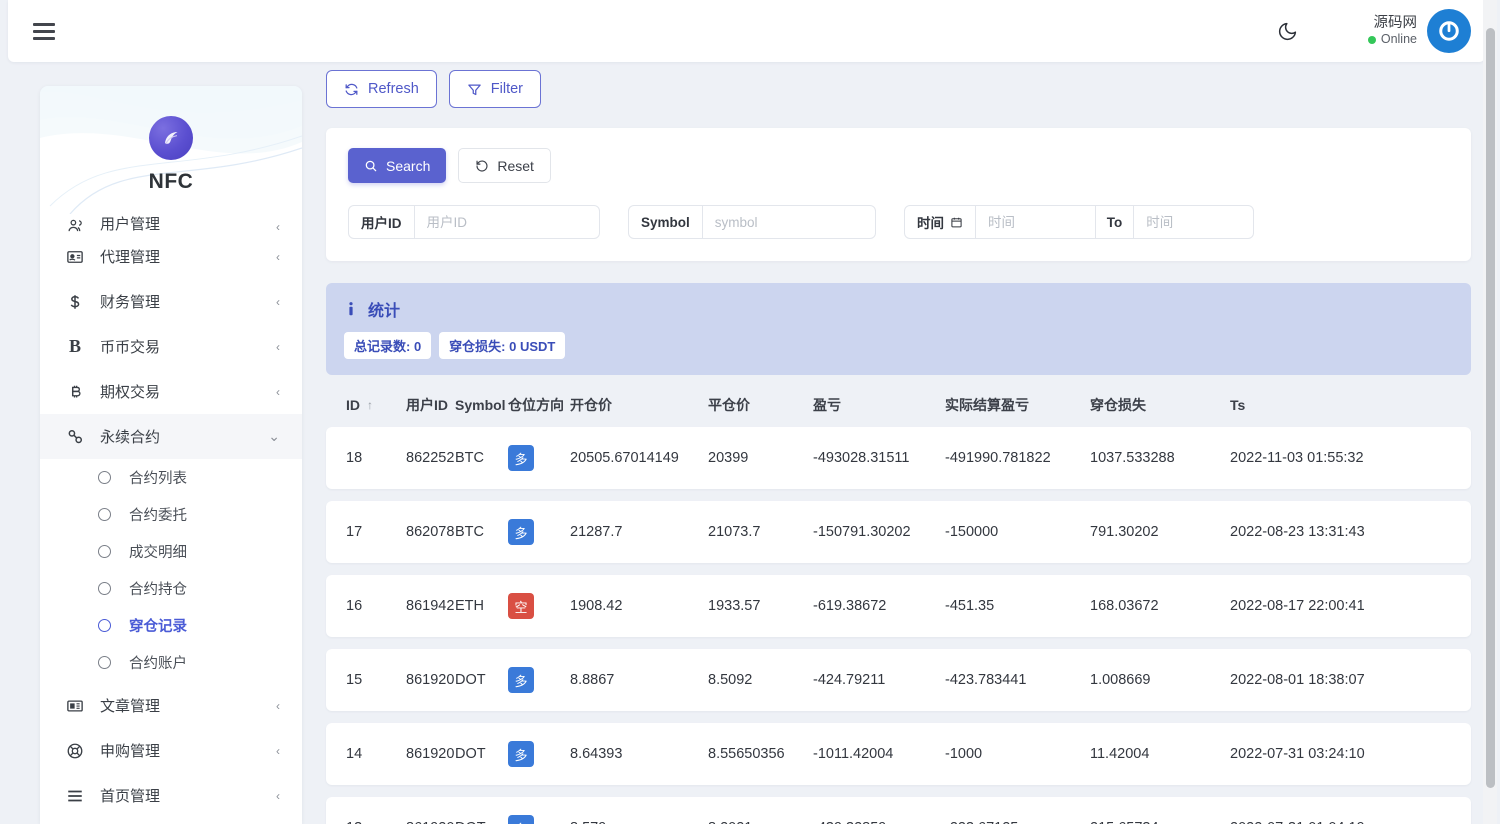 Image resolution: width=1500 pixels, height=824 pixels. Describe the element at coordinates (171, 225) in the screenshot. I see `sidebar-item-user-management: 用户管理 ‹` at that location.